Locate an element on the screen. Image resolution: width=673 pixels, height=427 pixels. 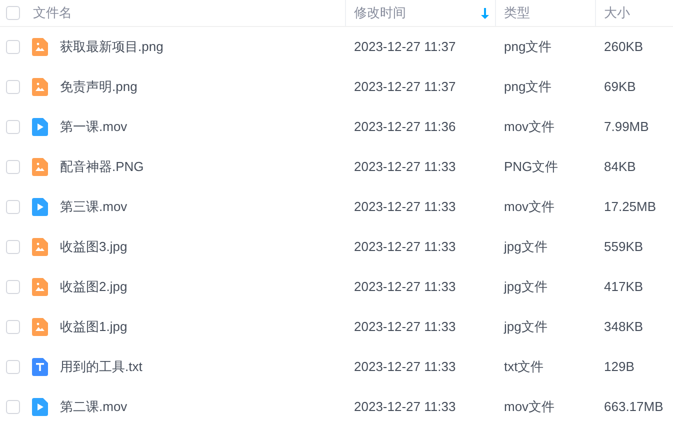
file-name: 免责声明.png is located at coordinates (99, 87).